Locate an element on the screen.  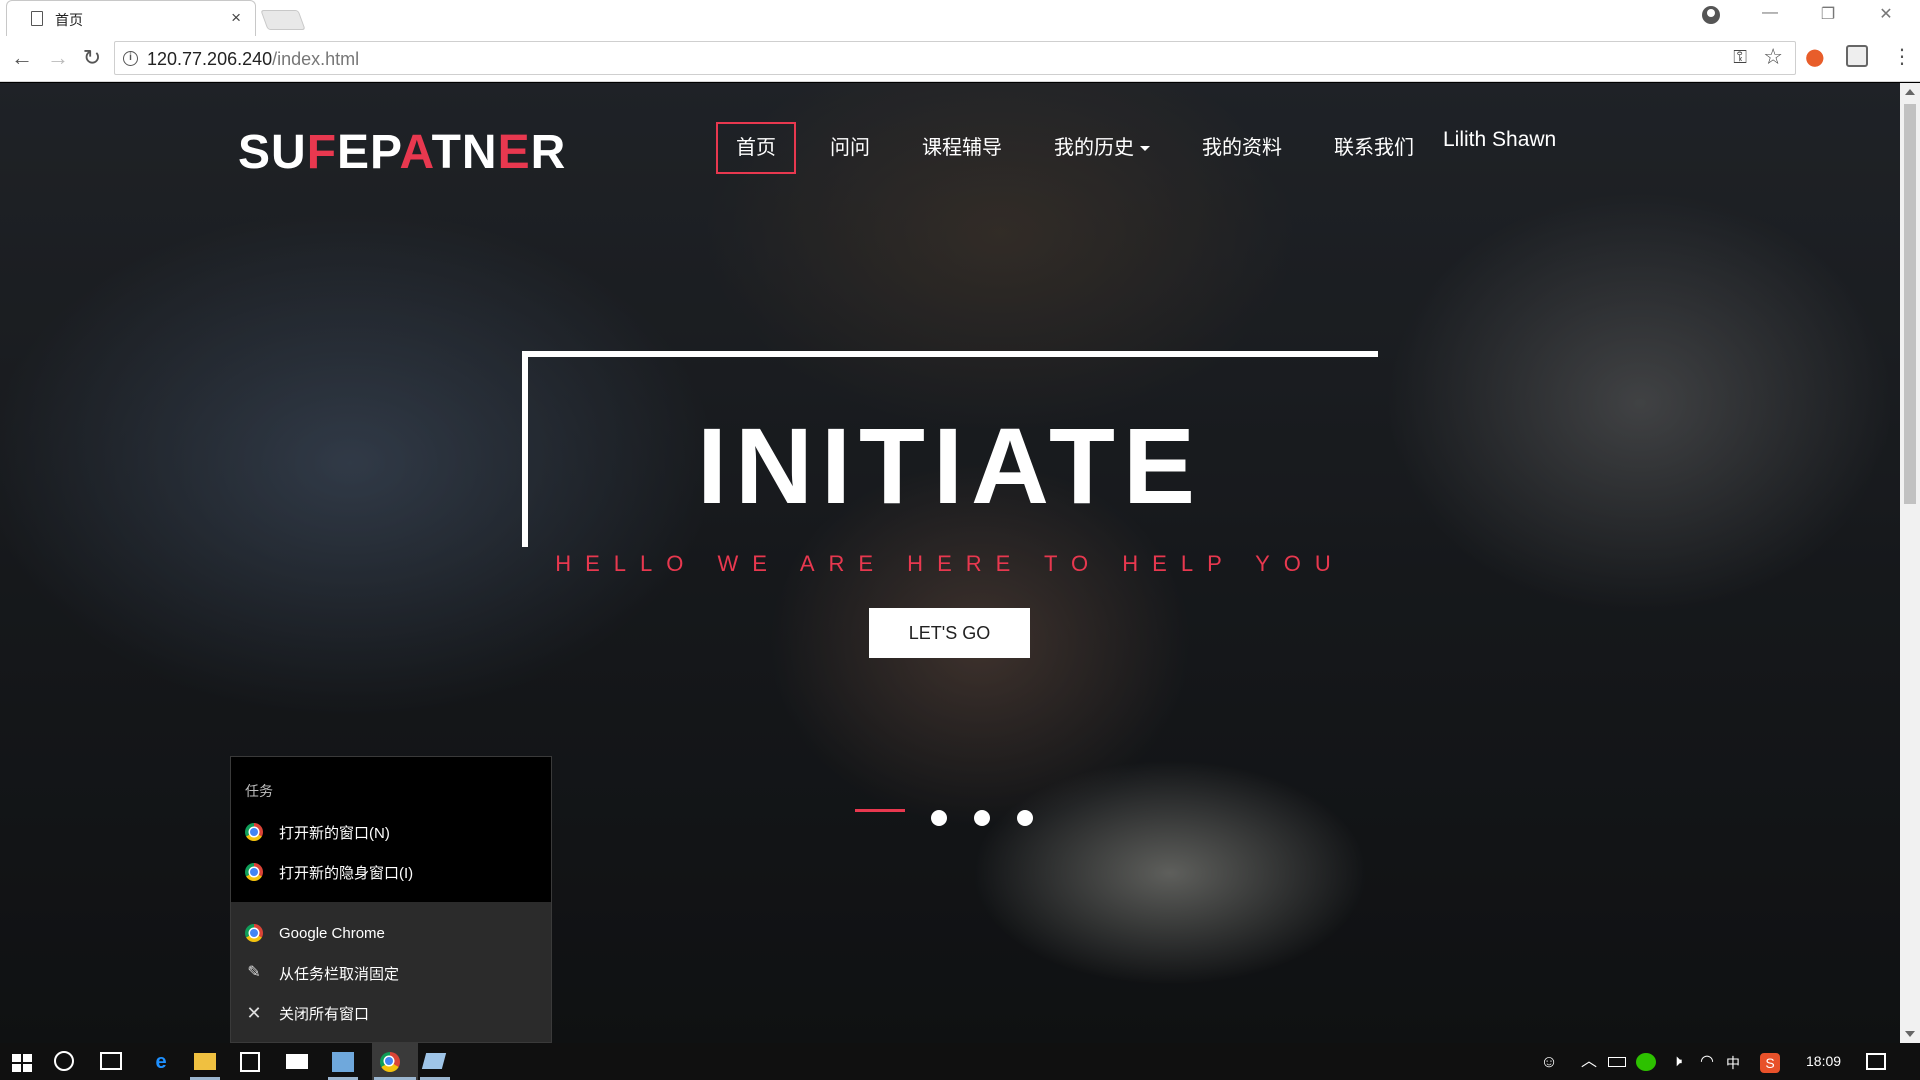
url-text: 120.77.206.240/index.html is located at coordinates (253, 59).